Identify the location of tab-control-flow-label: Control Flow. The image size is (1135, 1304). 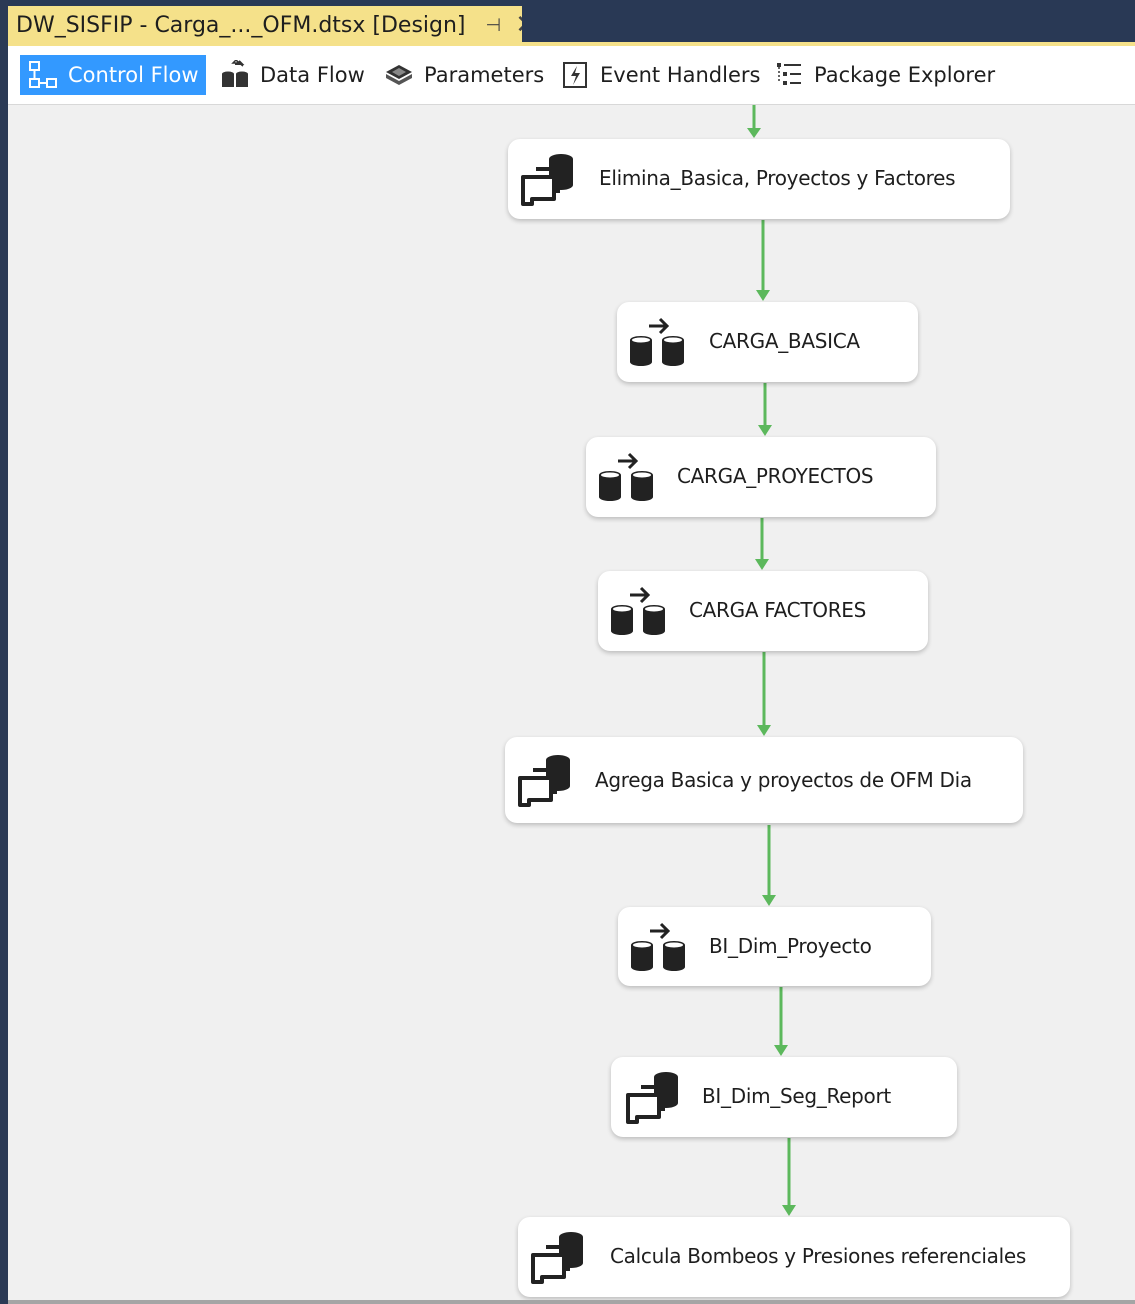
(133, 75).